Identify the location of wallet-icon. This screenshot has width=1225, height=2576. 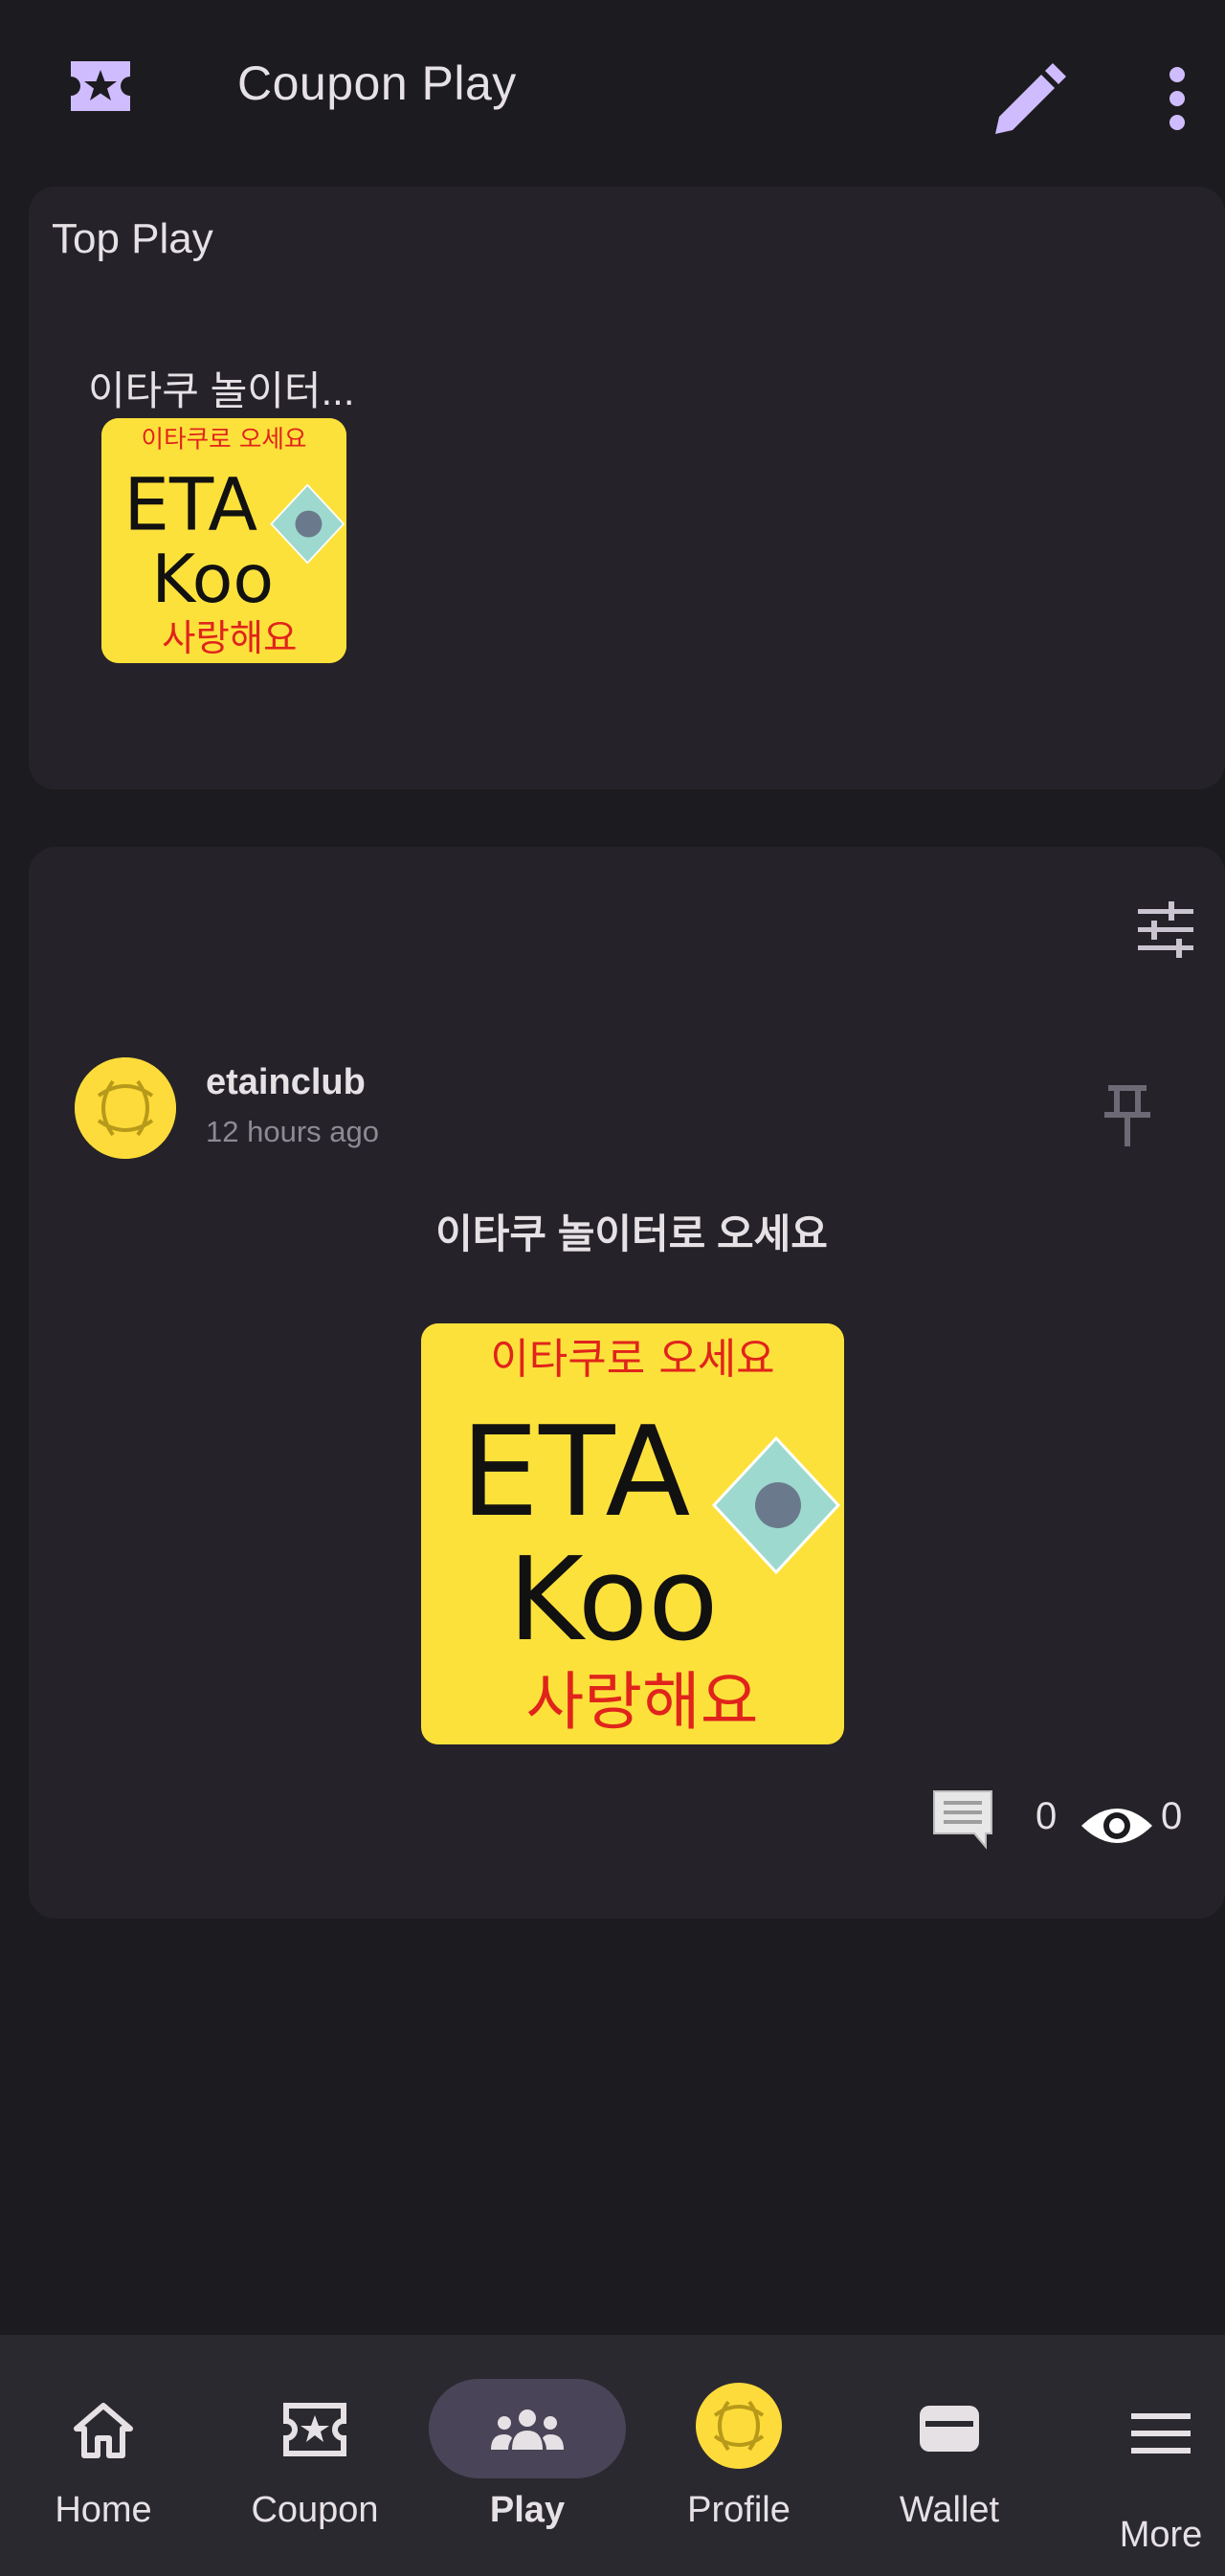
(950, 2429).